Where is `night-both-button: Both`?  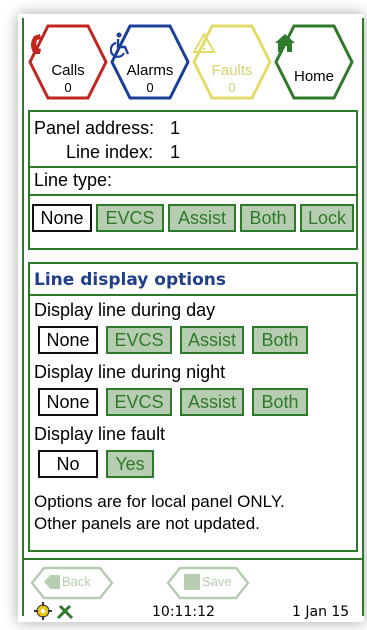
night-both-button: Both is located at coordinates (280, 402).